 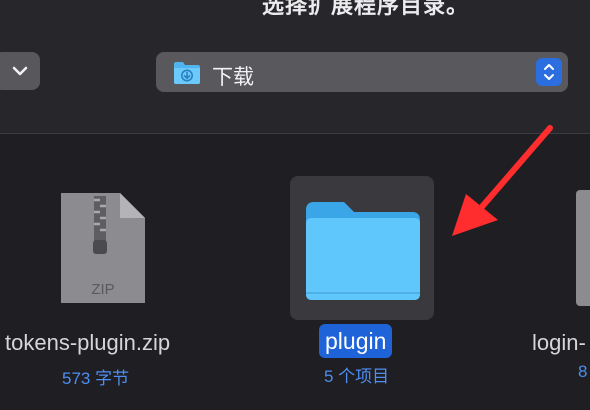 What do you see at coordinates (583, 248) in the screenshot?
I see `file-icon` at bounding box center [583, 248].